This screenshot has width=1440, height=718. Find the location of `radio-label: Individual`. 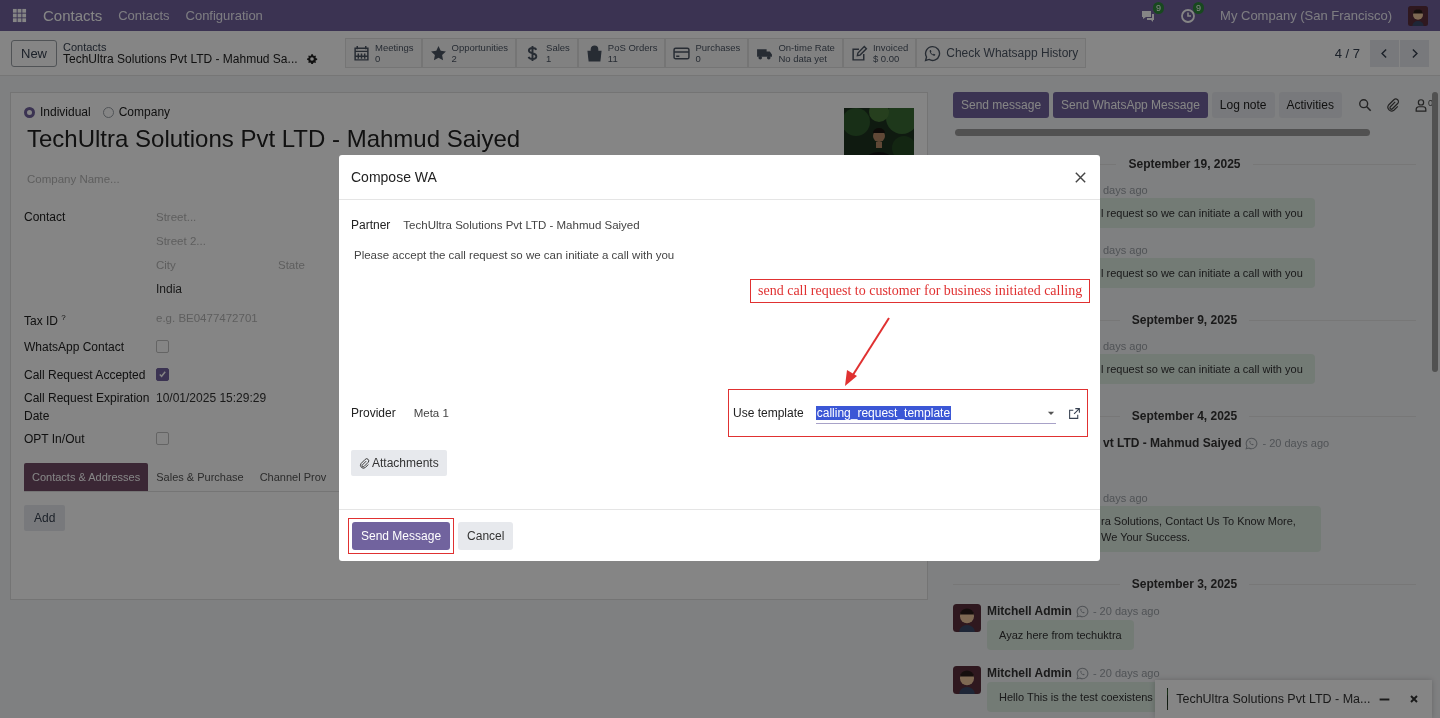

radio-label: Individual is located at coordinates (65, 112).